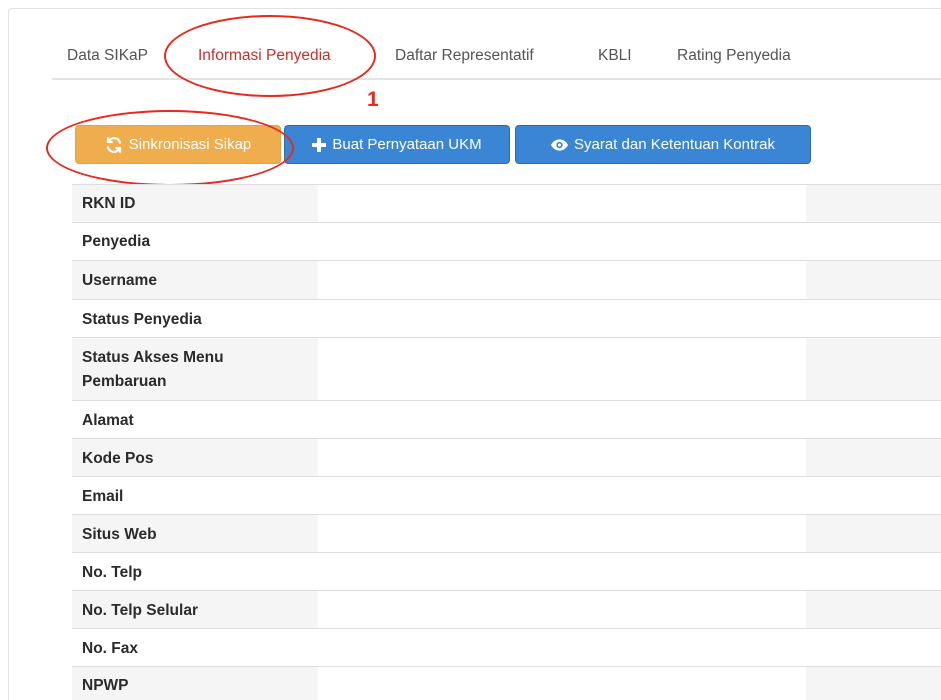 This screenshot has width=941, height=700. I want to click on row-label: Email, so click(103, 496).